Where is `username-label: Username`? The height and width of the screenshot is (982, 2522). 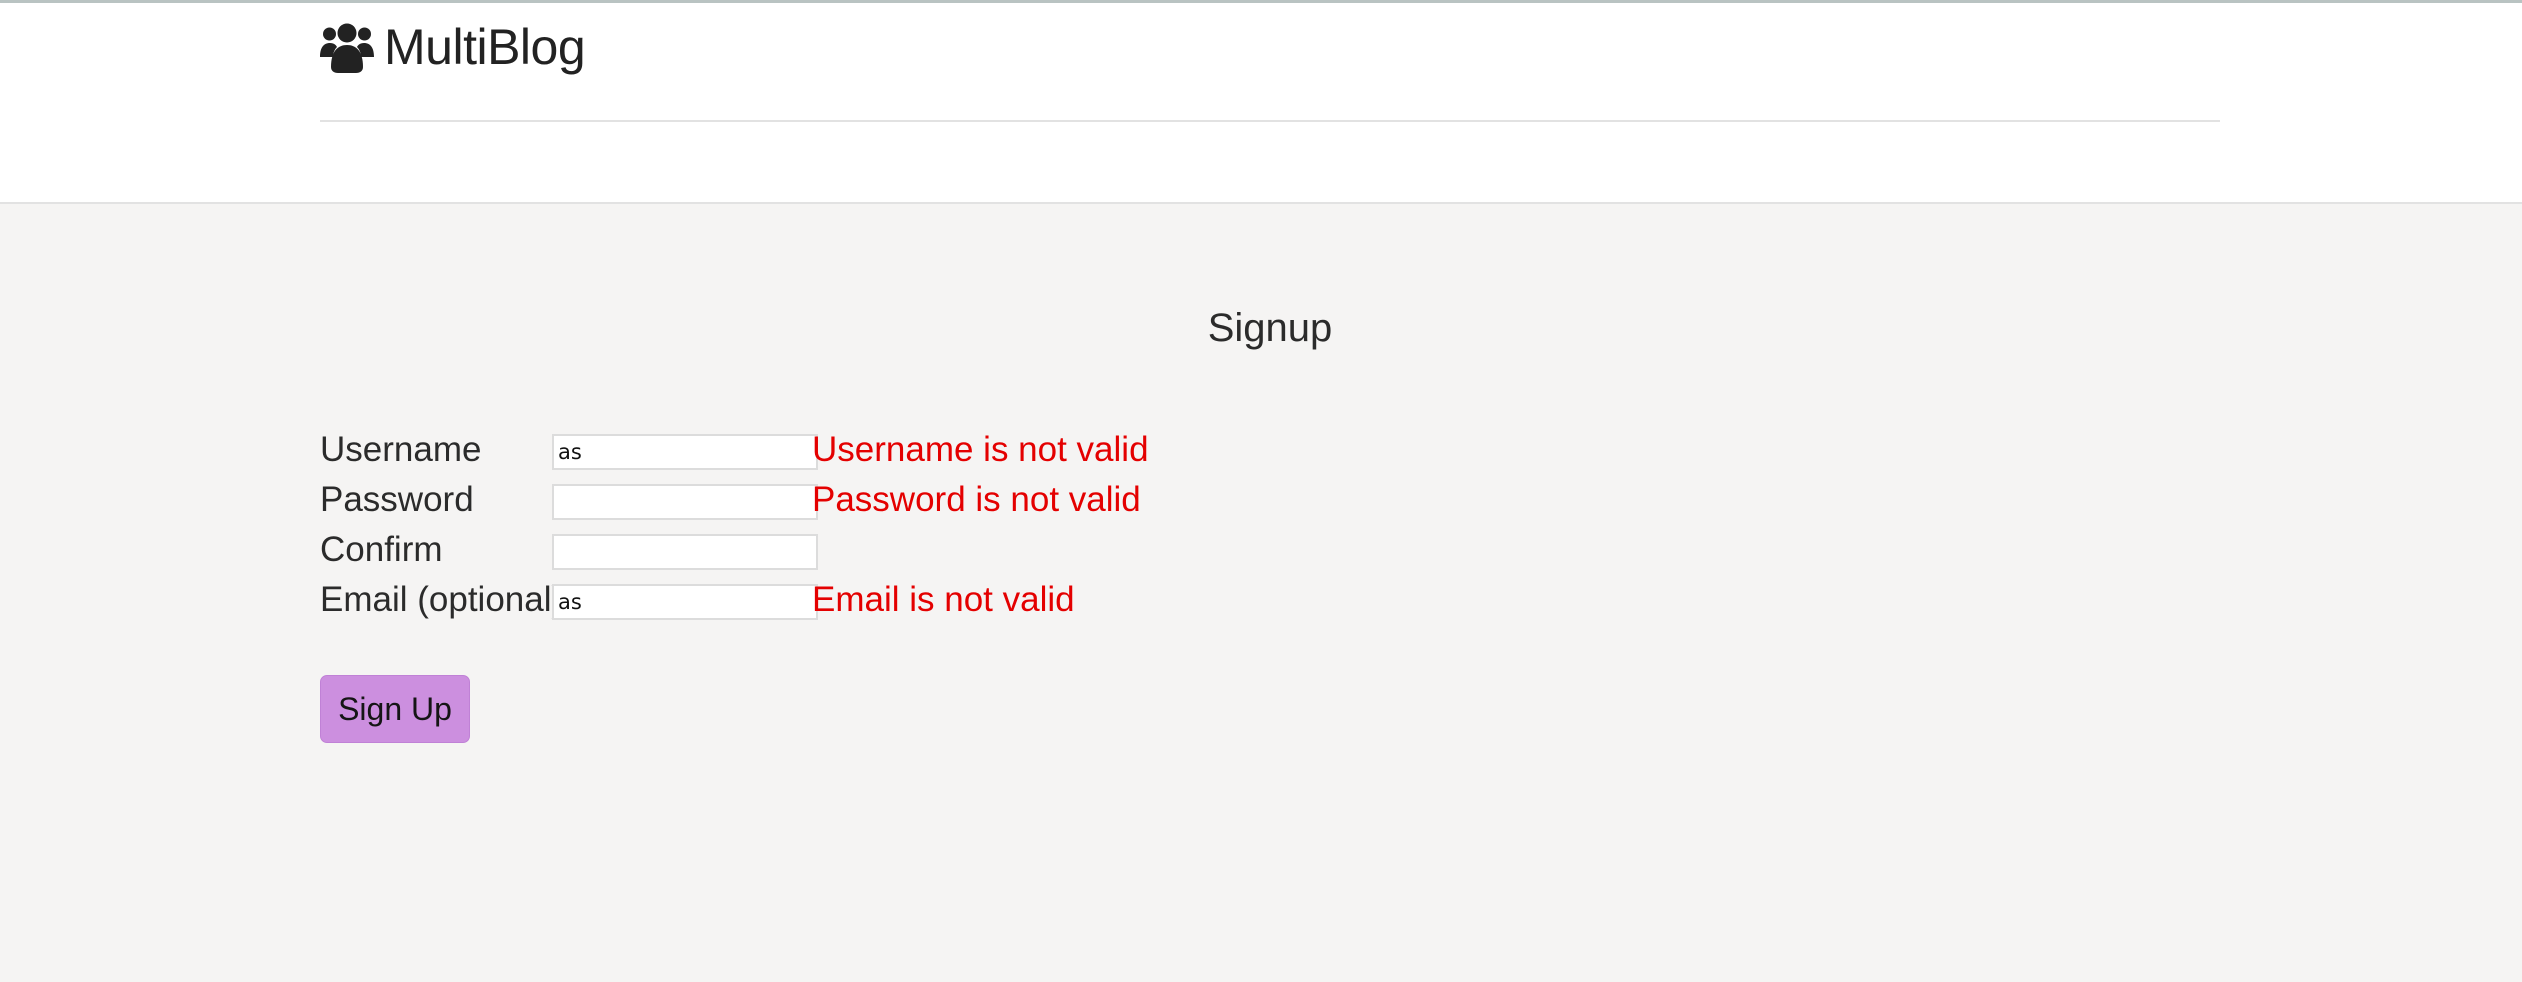 username-label: Username is located at coordinates (401, 449).